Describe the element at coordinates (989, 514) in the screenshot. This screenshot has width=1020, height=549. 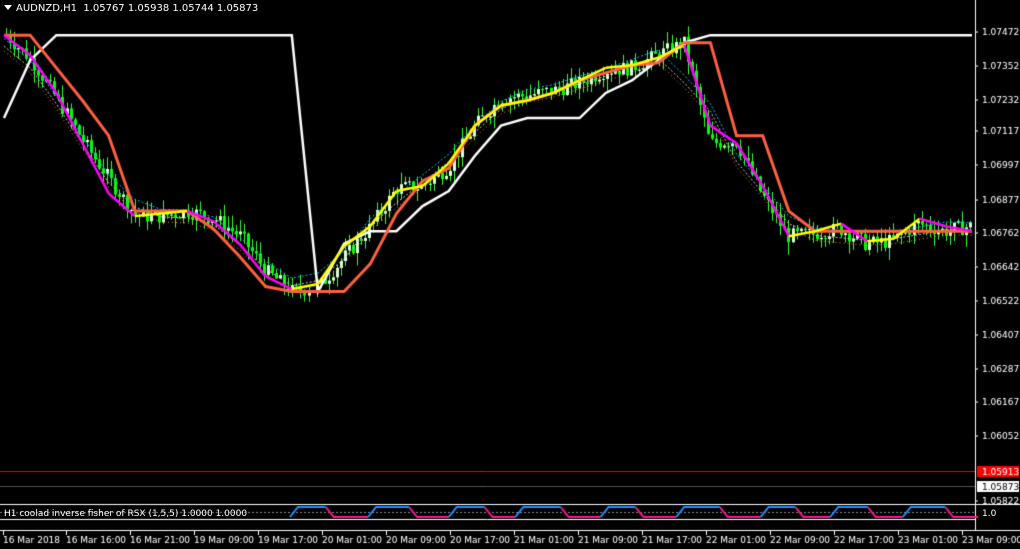
I see `indicator-value: 1.0` at that location.